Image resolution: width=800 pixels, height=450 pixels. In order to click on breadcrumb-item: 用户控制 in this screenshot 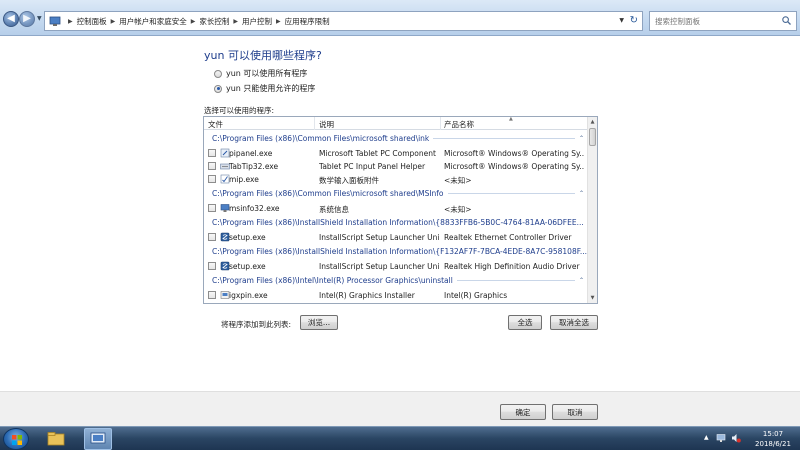, I will do `click(257, 21)`.